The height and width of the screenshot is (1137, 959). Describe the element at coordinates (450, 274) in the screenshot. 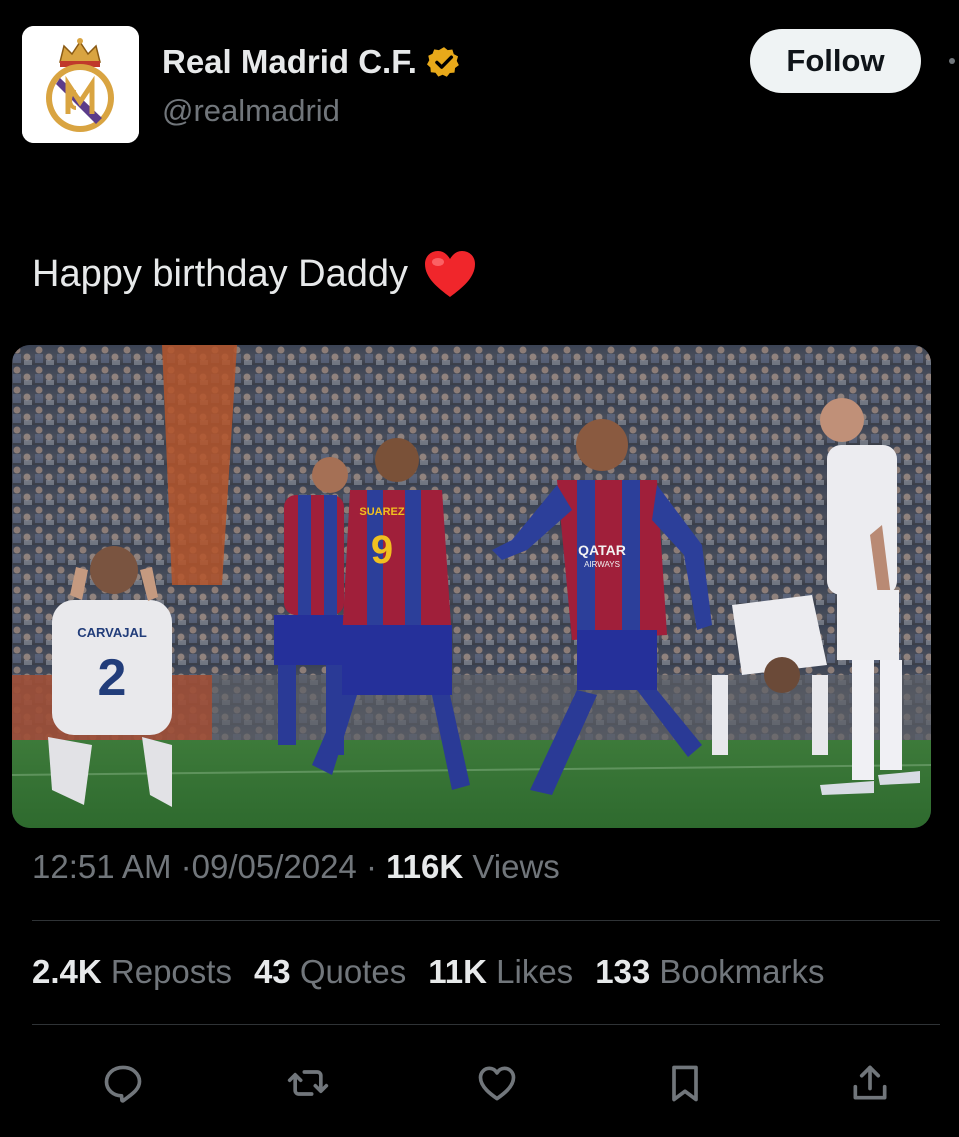

I see `red-heart-emoji` at that location.